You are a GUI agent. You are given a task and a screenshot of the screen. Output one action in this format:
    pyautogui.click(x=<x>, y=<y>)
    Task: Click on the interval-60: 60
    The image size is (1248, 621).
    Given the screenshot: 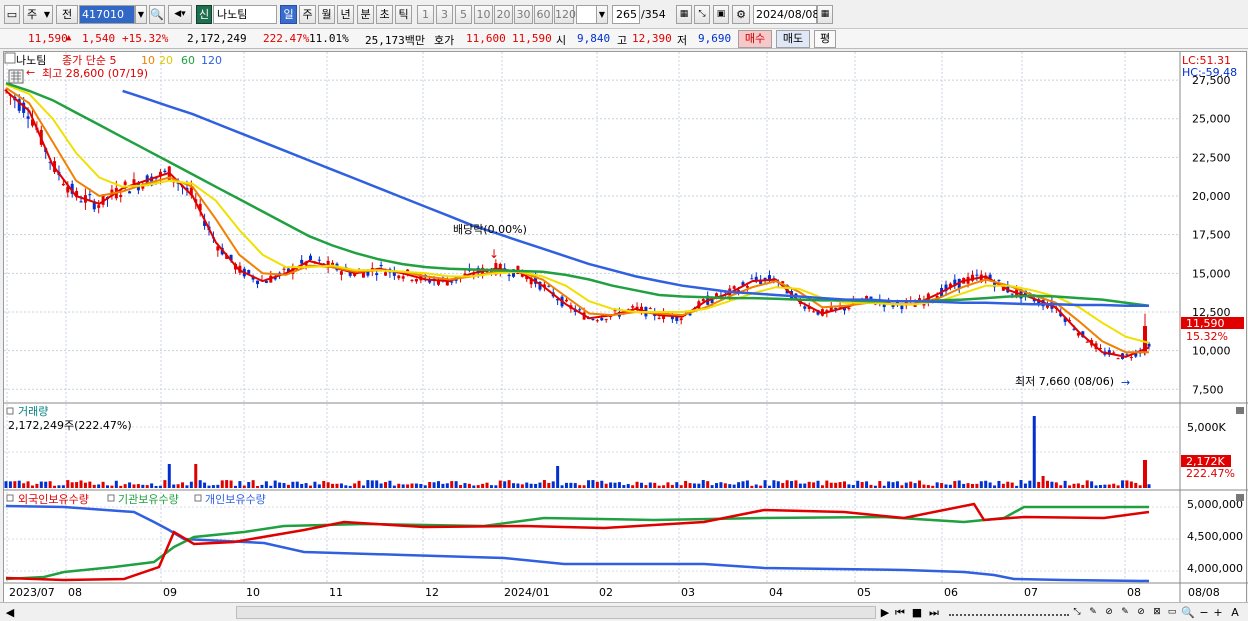 What is the action you would take?
    pyautogui.click(x=543, y=14)
    